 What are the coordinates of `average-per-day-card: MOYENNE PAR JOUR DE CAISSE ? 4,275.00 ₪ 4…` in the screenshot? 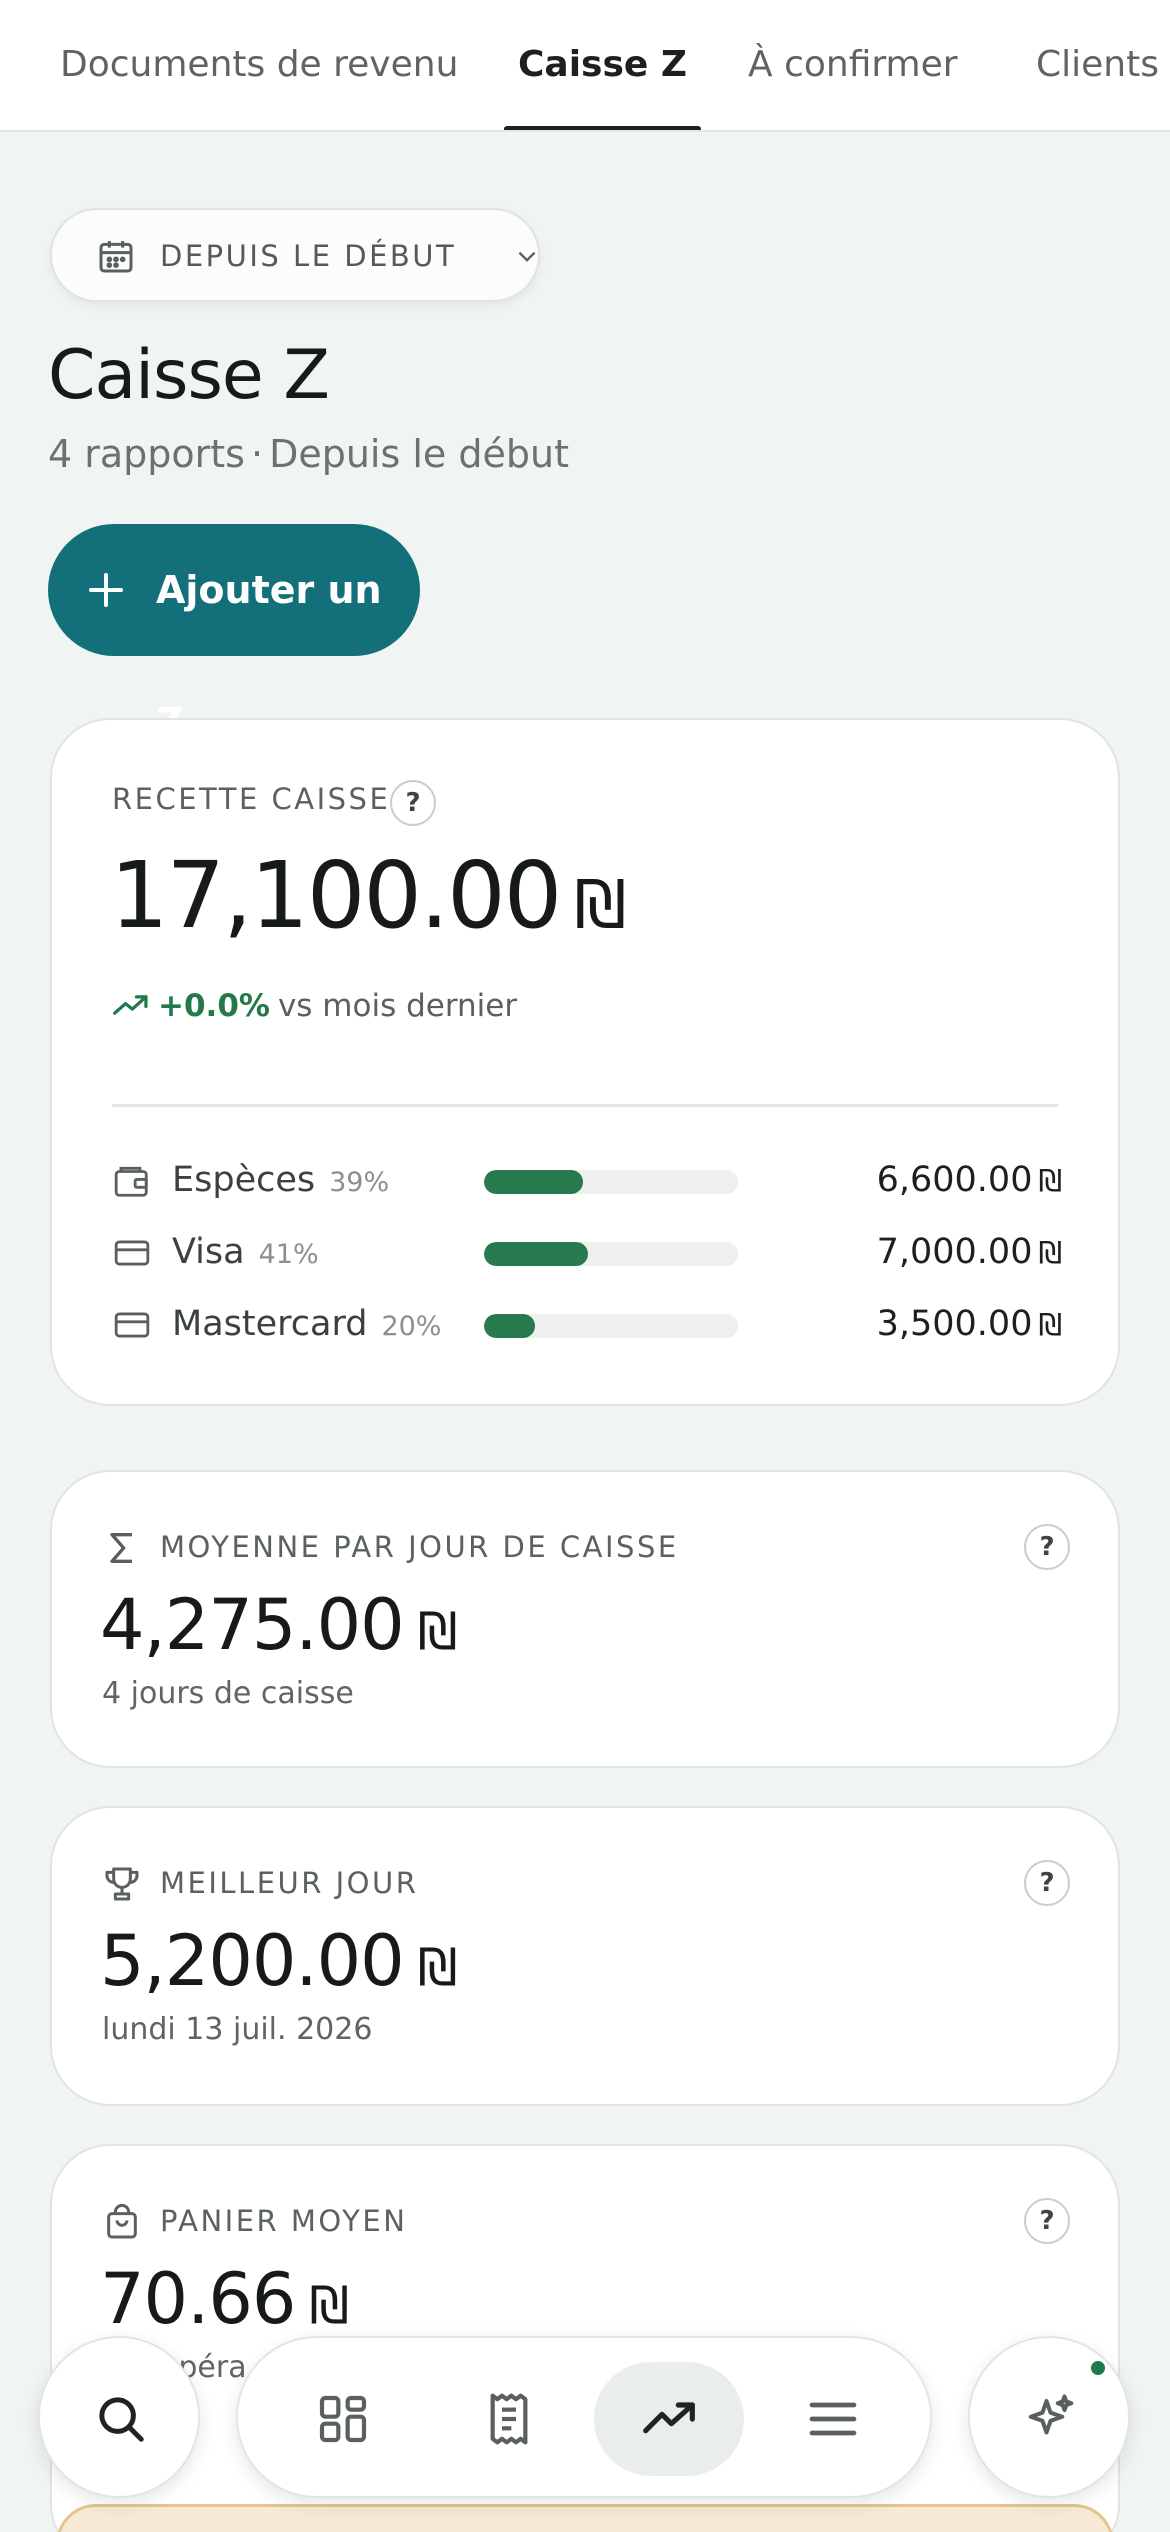 It's located at (585, 1619).